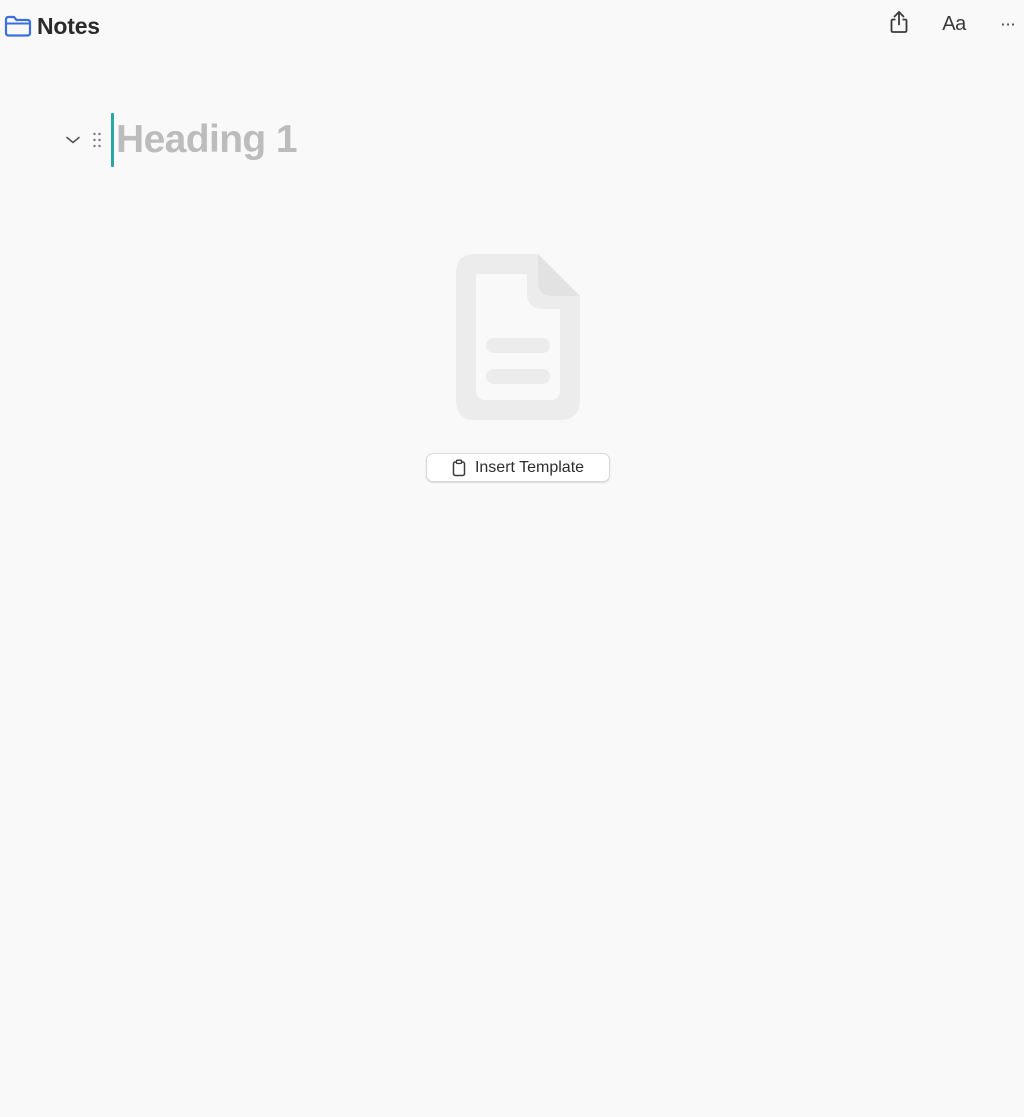 Image resolution: width=1024 pixels, height=1117 pixels. I want to click on collapse-toggle, so click(73, 140).